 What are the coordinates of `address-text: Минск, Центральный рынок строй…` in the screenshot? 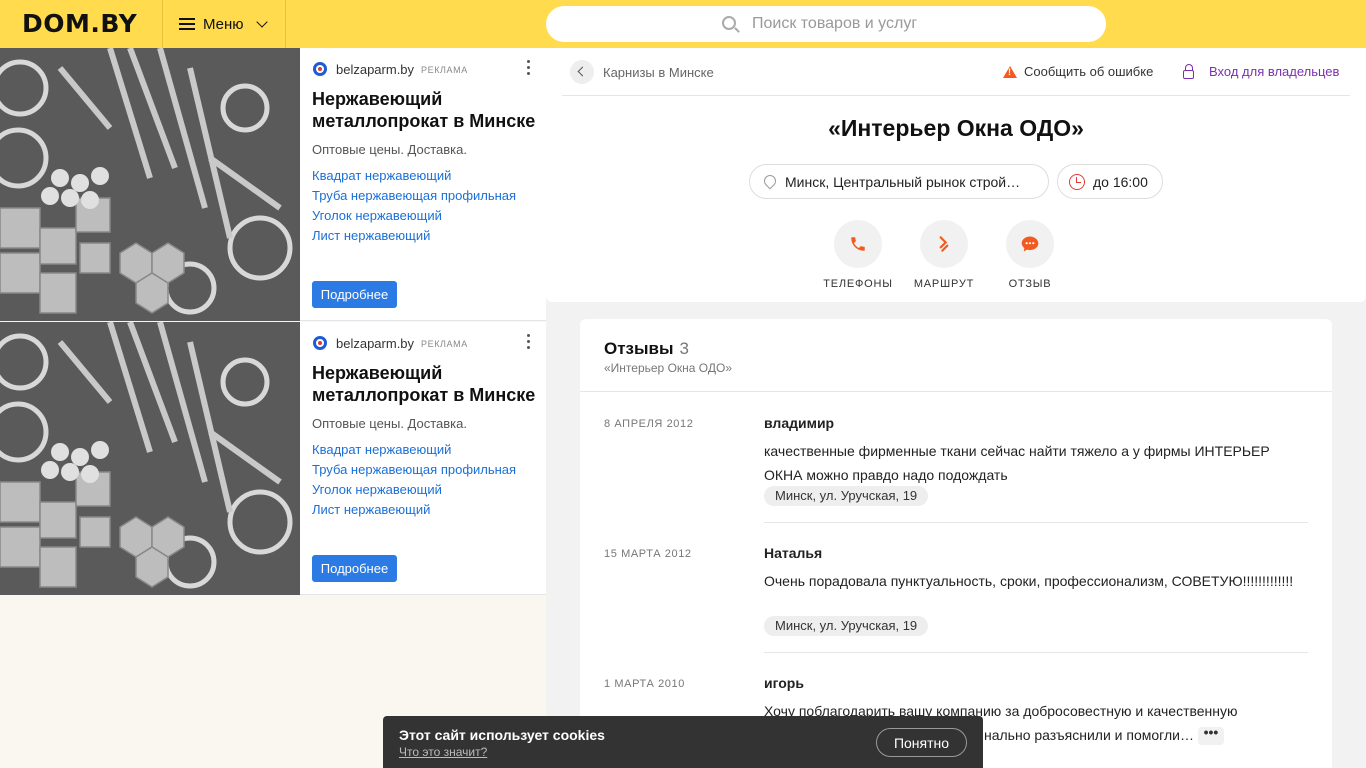 It's located at (903, 181).